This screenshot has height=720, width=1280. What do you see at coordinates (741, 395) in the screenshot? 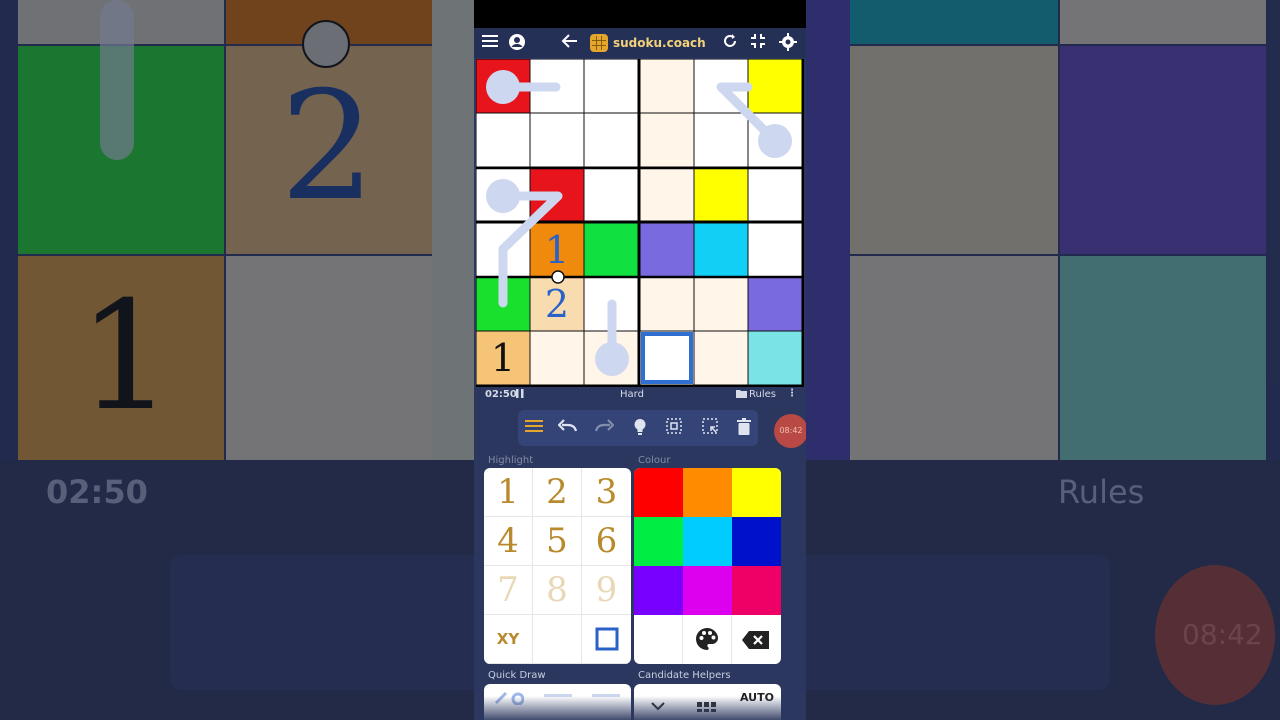
I see `rules-folder-icon` at bounding box center [741, 395].